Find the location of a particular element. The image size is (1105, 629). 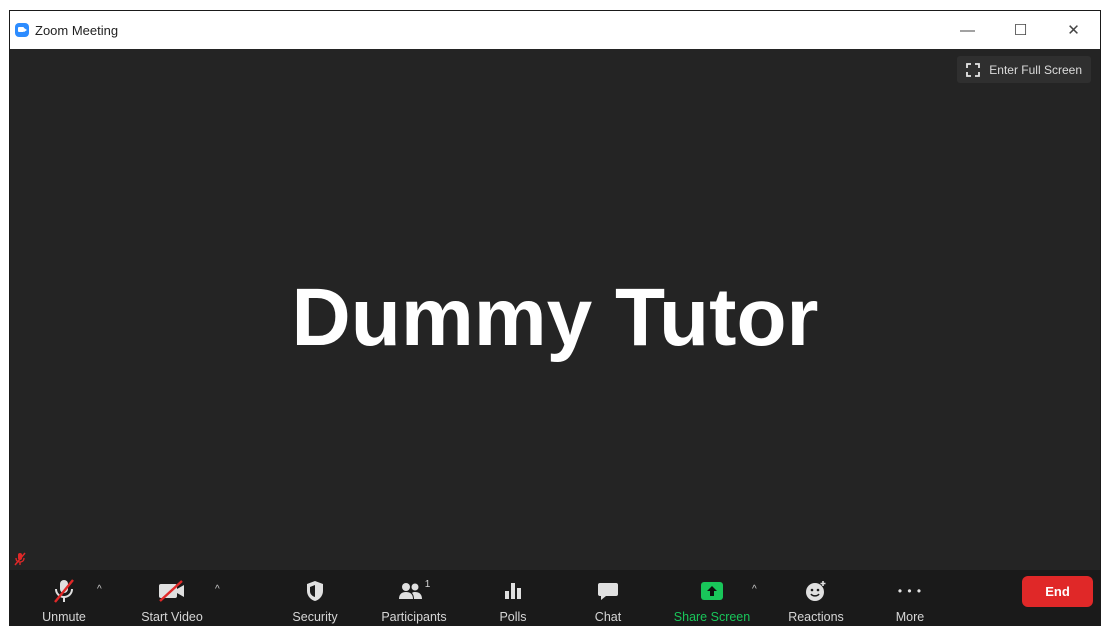

enter-full-screen-button: Enter Full Screen is located at coordinates (1024, 69).